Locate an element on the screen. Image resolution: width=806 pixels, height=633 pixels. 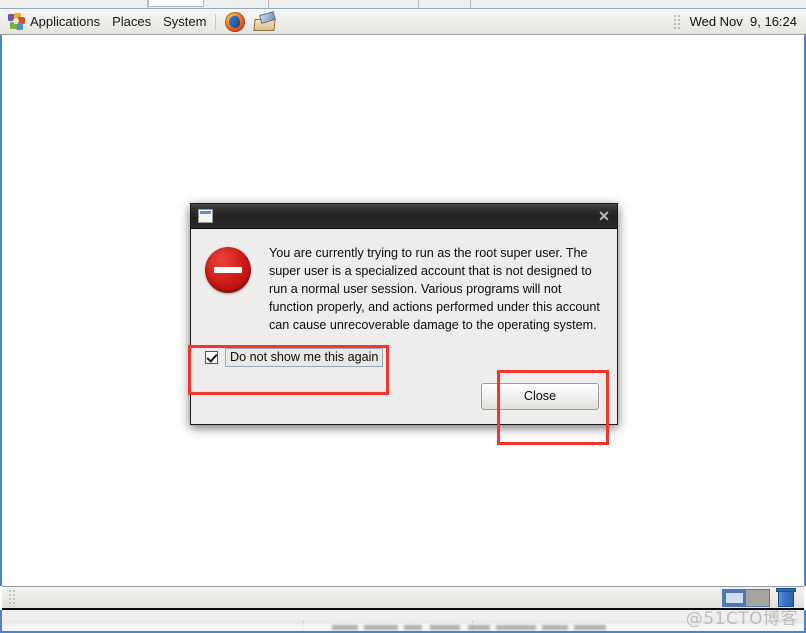
menu-system: System is located at coordinates (184, 22).